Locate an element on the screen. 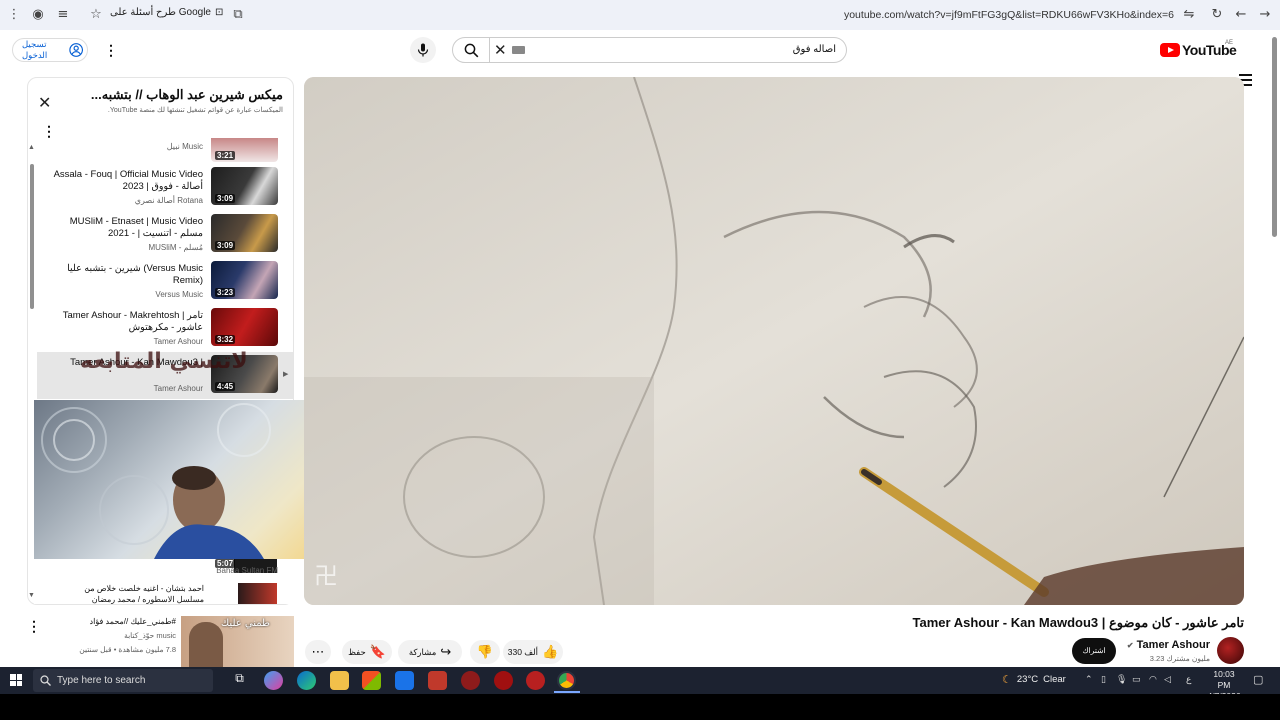 The width and height of the screenshot is (1280, 720). search-button is located at coordinates (471, 50).